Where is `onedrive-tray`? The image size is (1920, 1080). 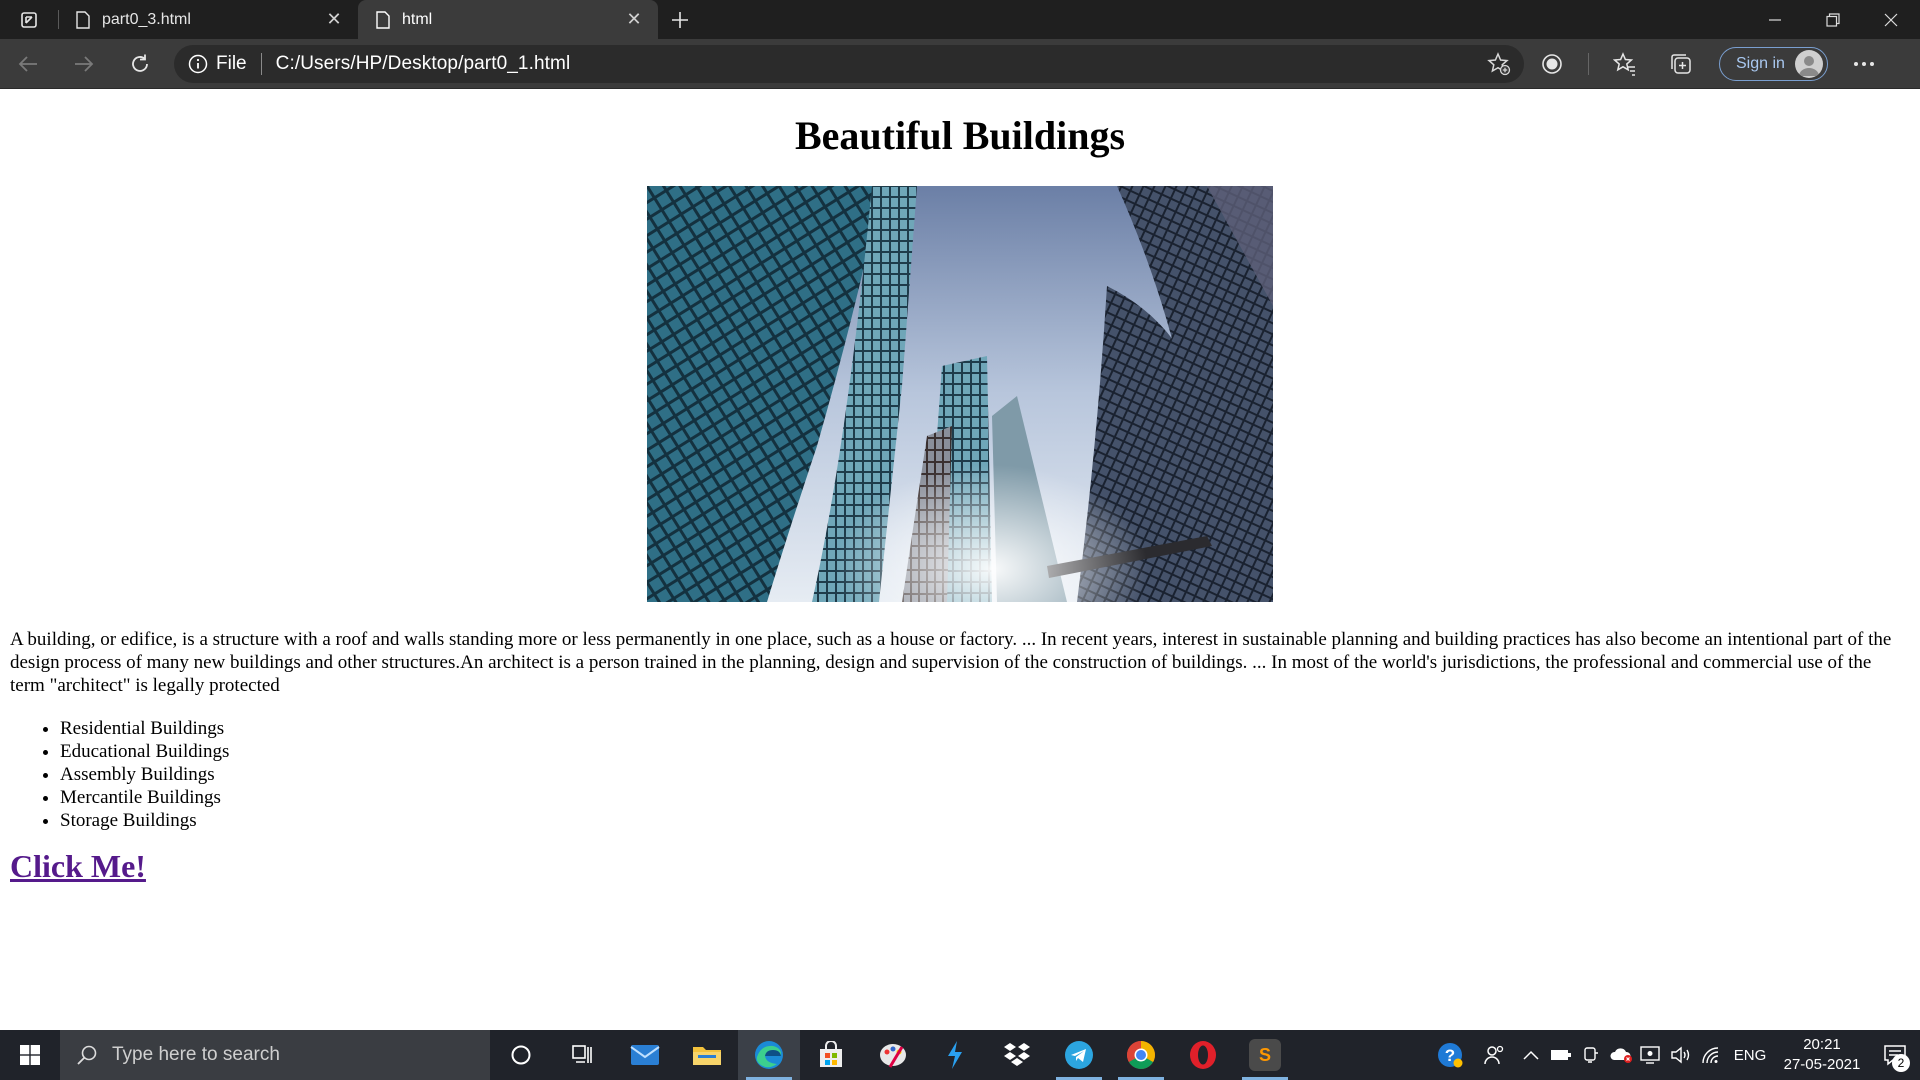
onedrive-tray is located at coordinates (1621, 1055).